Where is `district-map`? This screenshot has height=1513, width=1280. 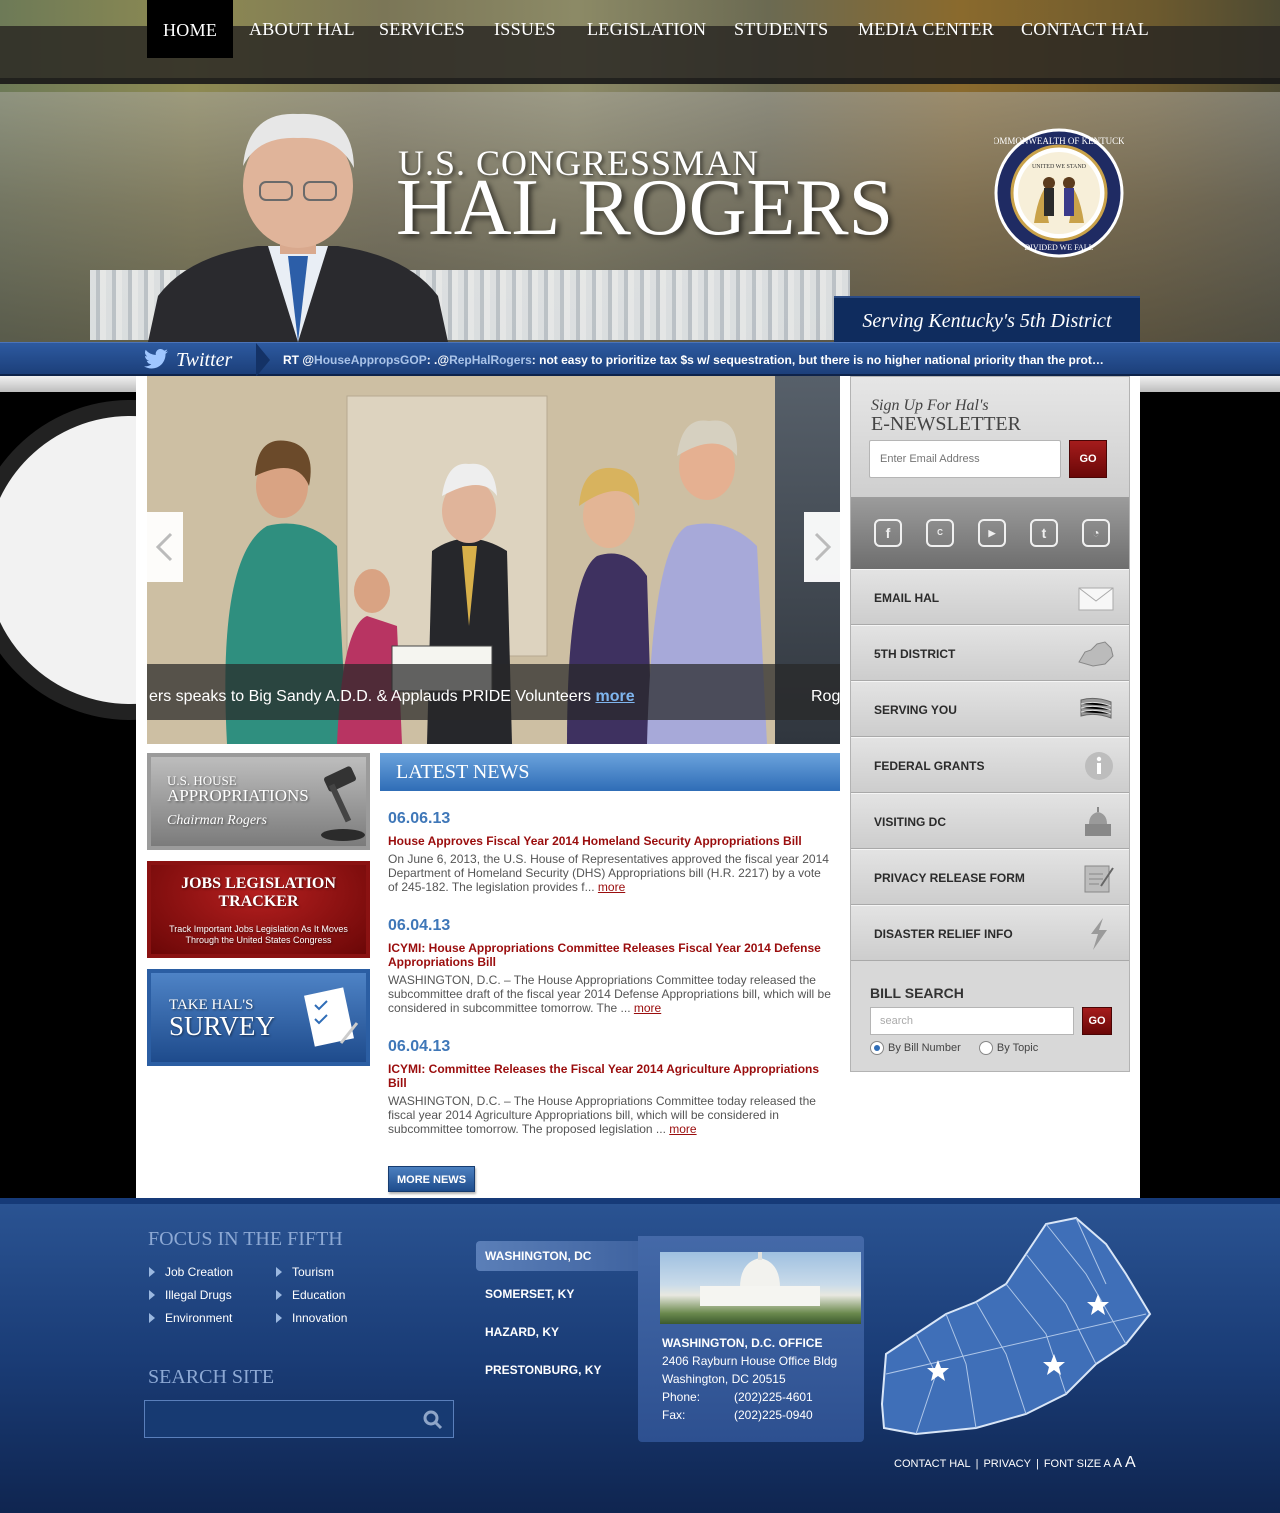 district-map is located at coordinates (1016, 1328).